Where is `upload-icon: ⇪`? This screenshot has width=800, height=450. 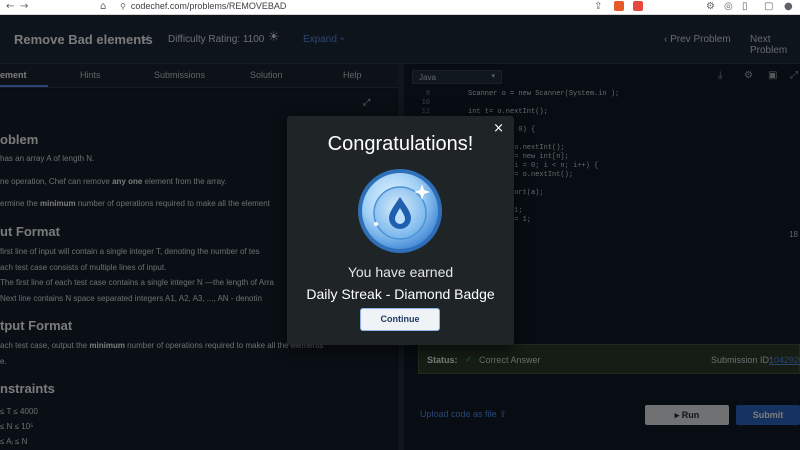
upload-icon: ⇪ is located at coordinates (503, 414).